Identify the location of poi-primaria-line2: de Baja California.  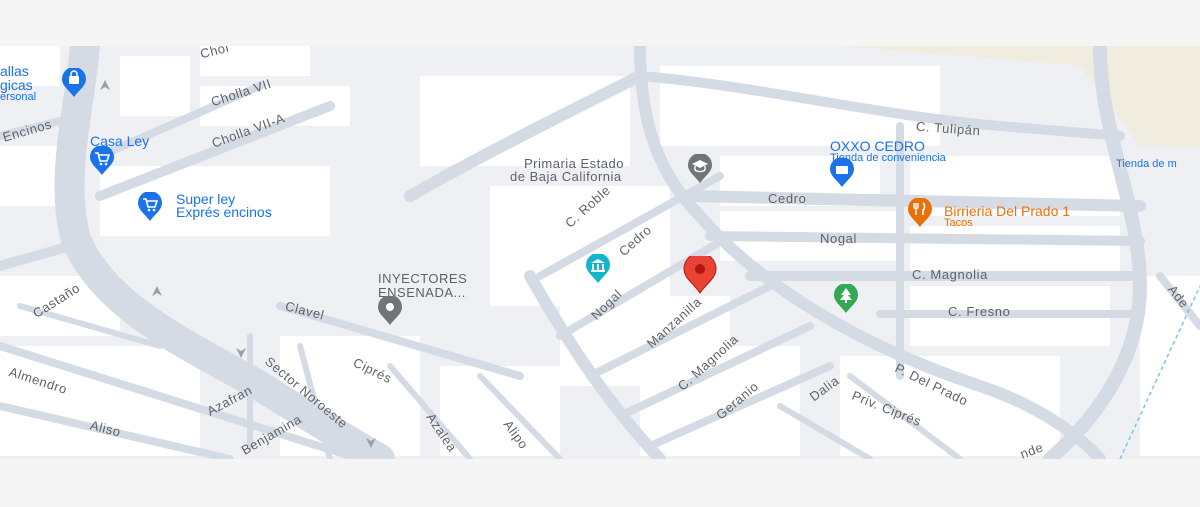
(566, 176).